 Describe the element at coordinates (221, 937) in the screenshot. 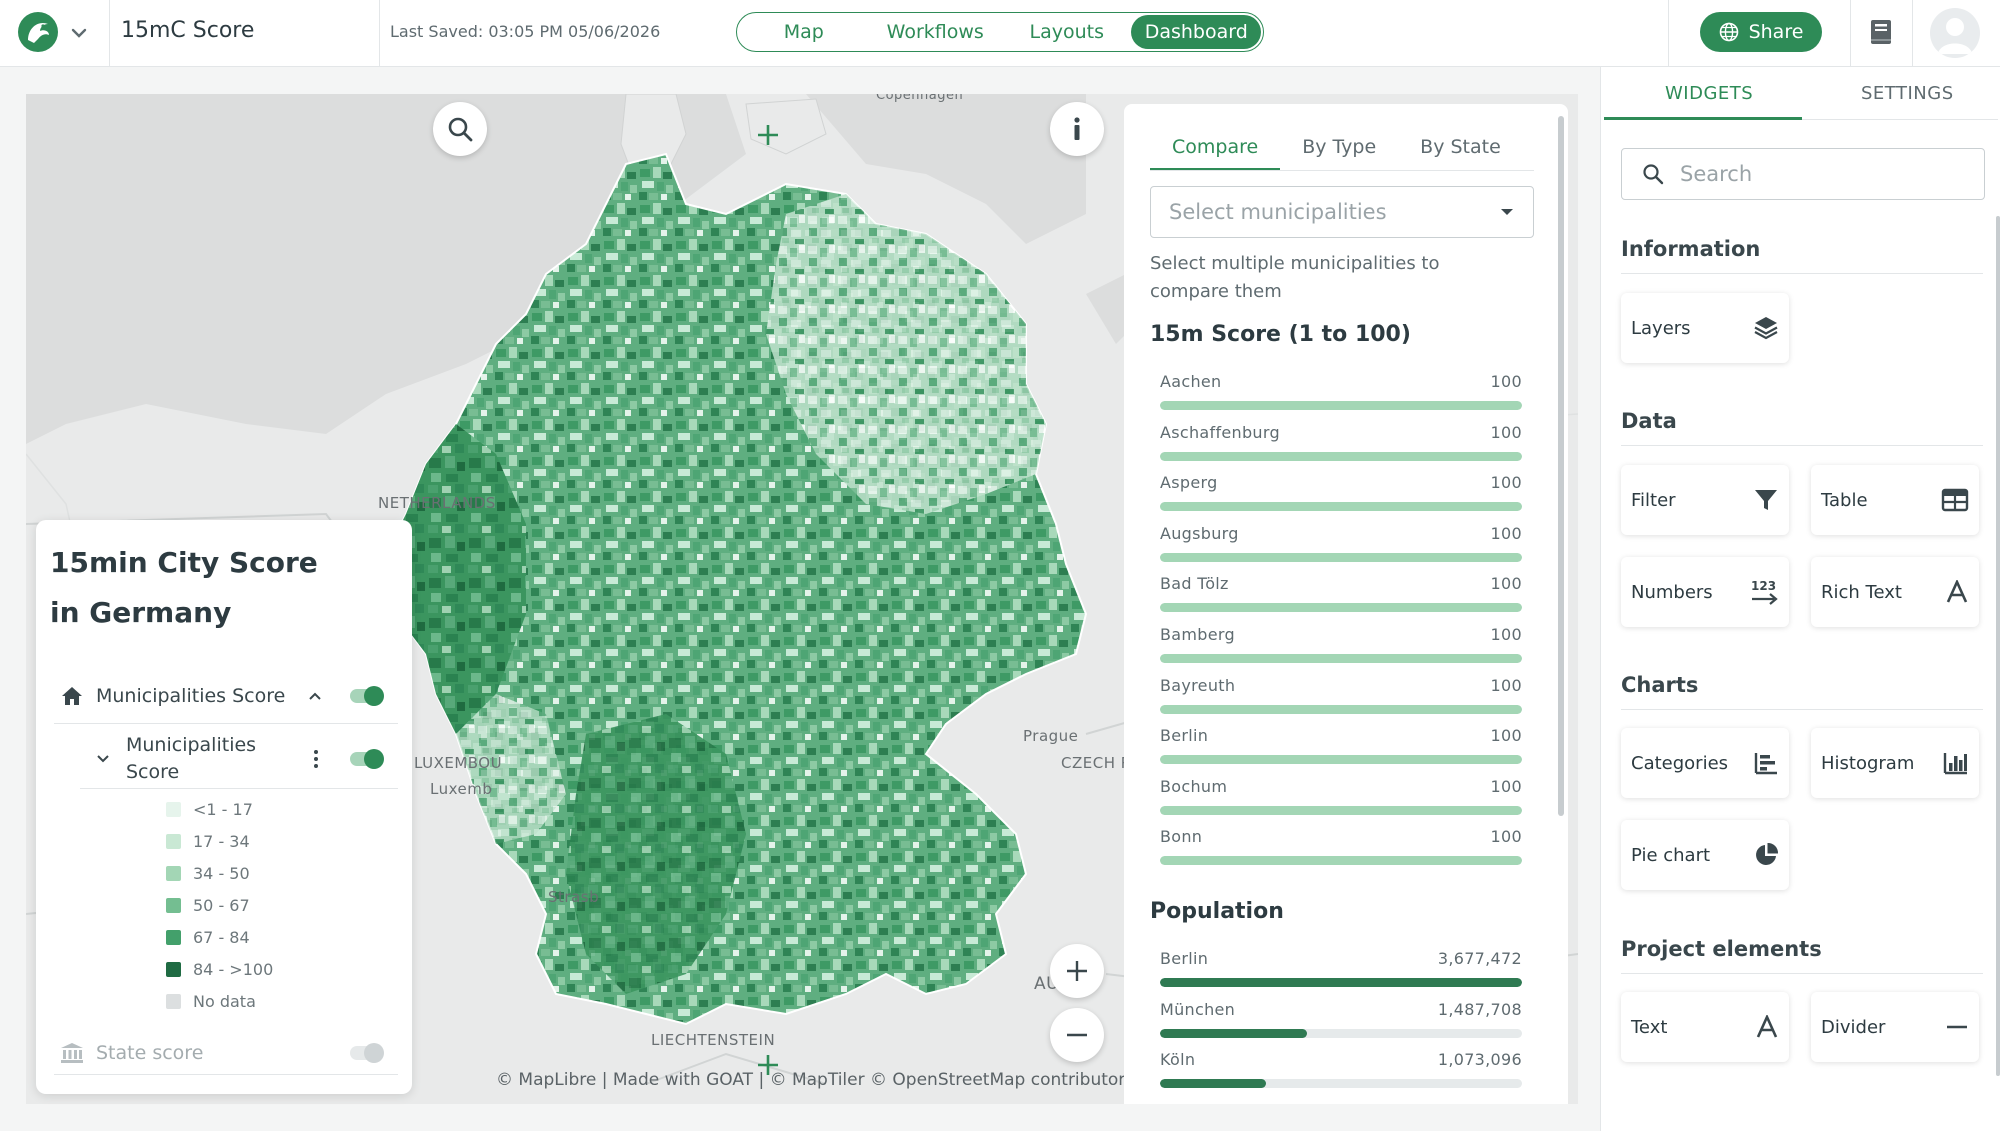

I see `legend-class-label: 67 - 84` at that location.